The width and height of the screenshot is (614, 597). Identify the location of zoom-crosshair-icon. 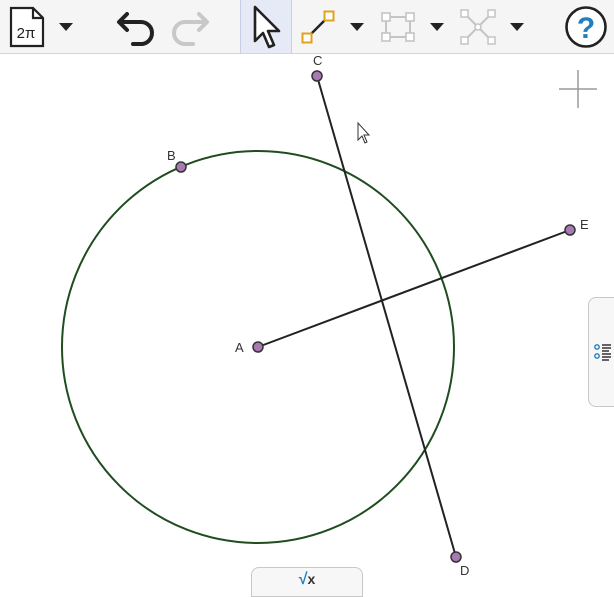
(578, 89).